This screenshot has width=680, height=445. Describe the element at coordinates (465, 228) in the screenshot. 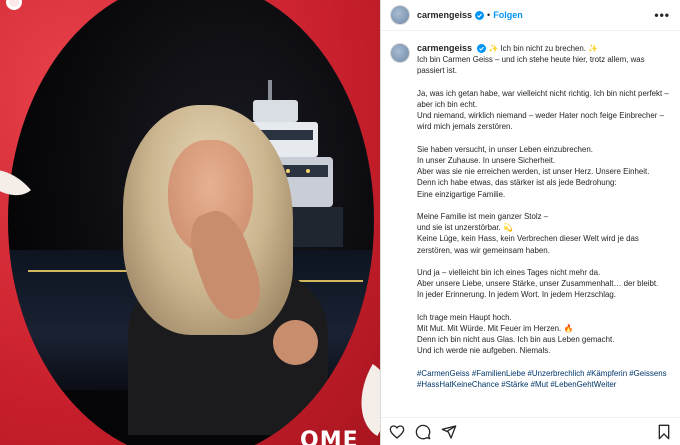

I see `caption-line: und sie ist unzerstörbar. 💫` at that location.